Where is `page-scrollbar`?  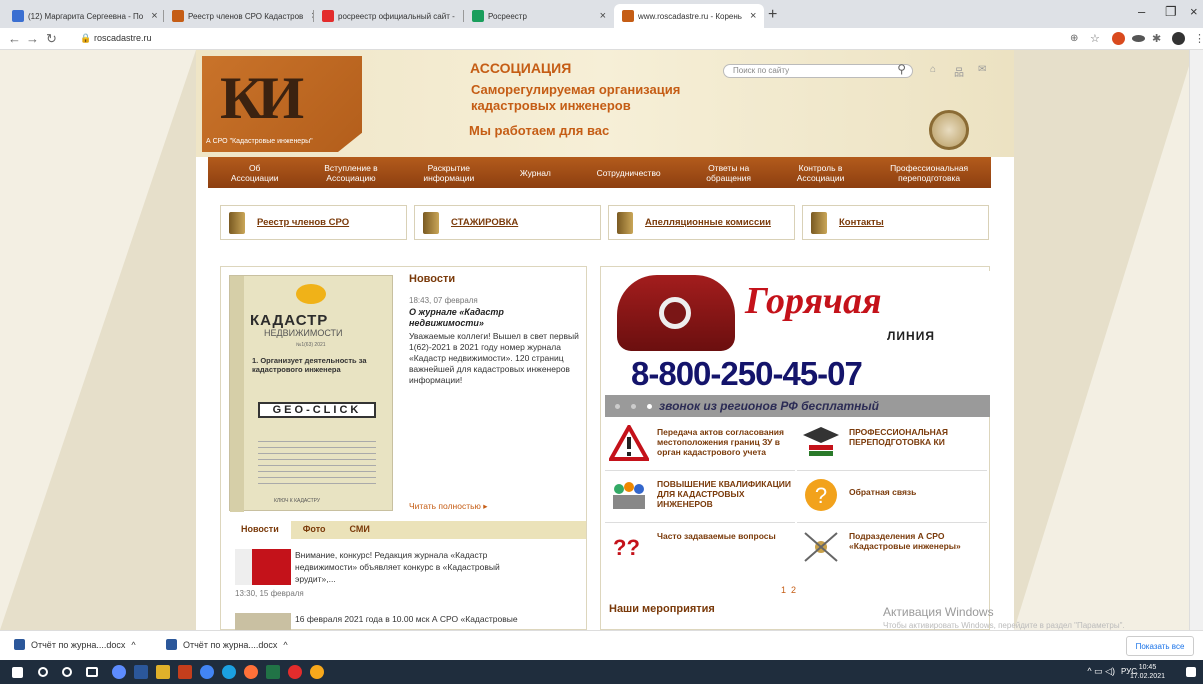 page-scrollbar is located at coordinates (1196, 340).